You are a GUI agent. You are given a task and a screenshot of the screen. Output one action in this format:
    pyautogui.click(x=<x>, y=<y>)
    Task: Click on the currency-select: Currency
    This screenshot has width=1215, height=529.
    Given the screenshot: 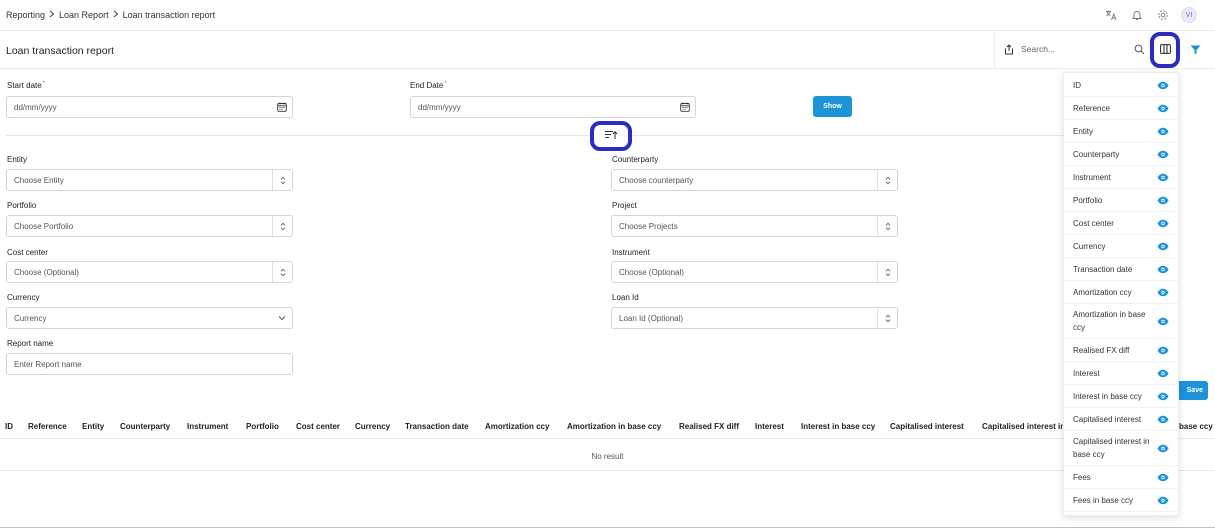 What is the action you would take?
    pyautogui.click(x=149, y=318)
    